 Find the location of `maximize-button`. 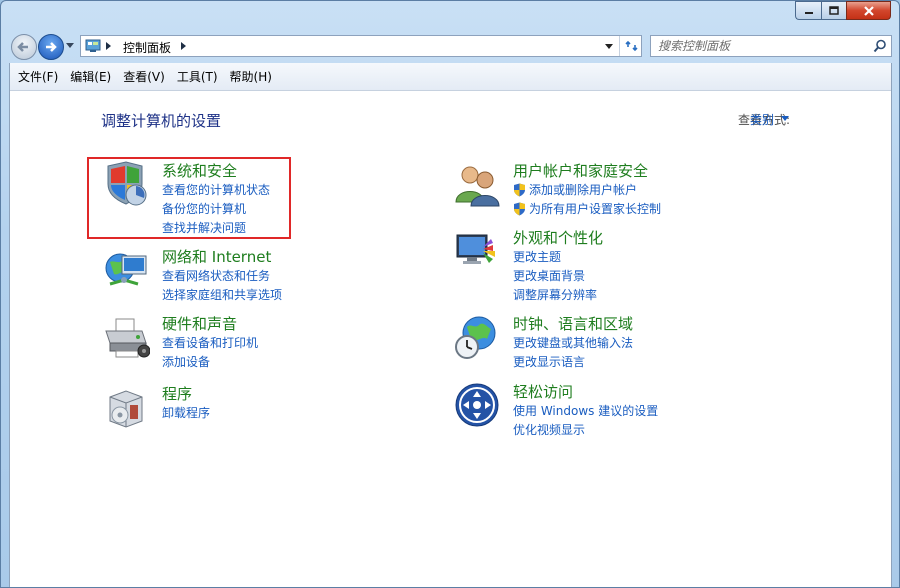

maximize-button is located at coordinates (833, 10).